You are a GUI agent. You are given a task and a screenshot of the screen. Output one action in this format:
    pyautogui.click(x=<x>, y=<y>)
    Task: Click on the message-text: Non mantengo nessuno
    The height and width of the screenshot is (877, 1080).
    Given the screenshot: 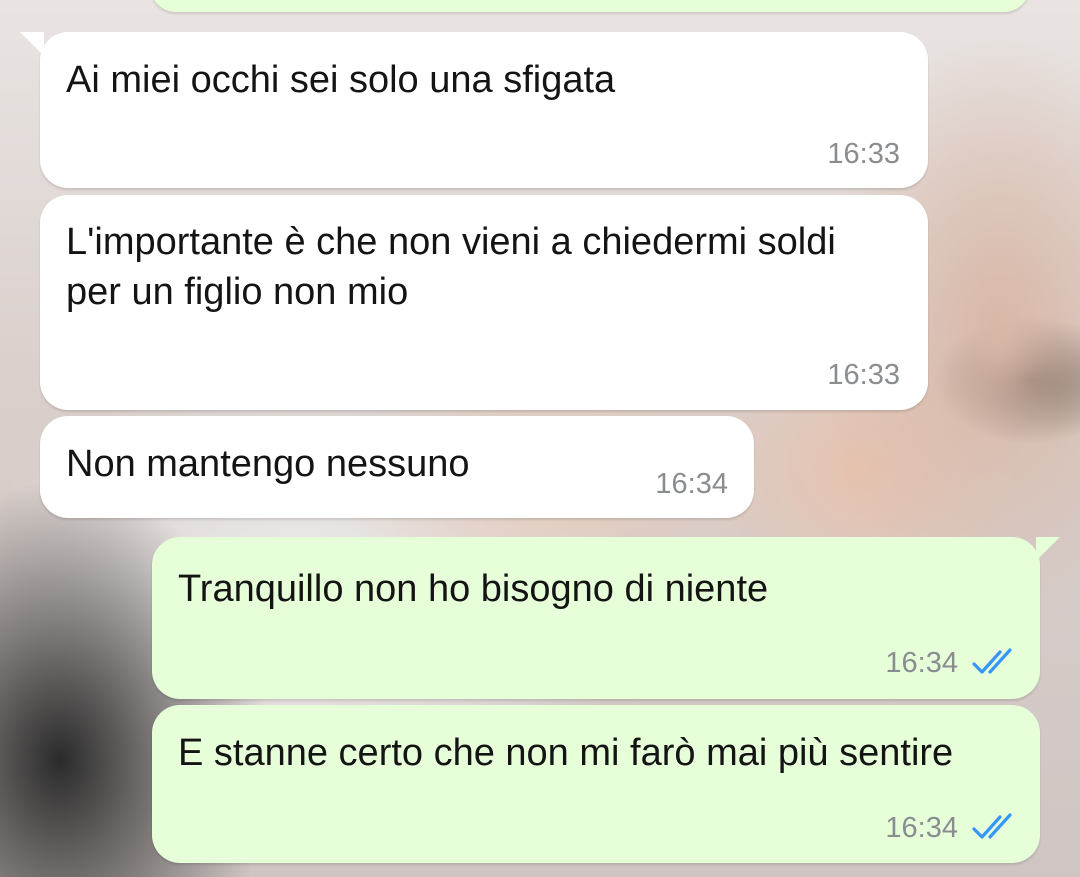 What is the action you would take?
    pyautogui.click(x=268, y=464)
    